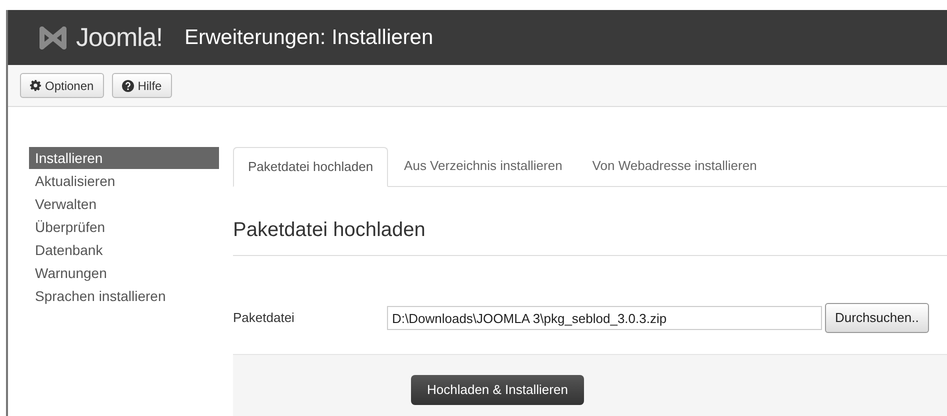 The image size is (947, 416). I want to click on upload-install-button: Hochladen & Installieren, so click(497, 390).